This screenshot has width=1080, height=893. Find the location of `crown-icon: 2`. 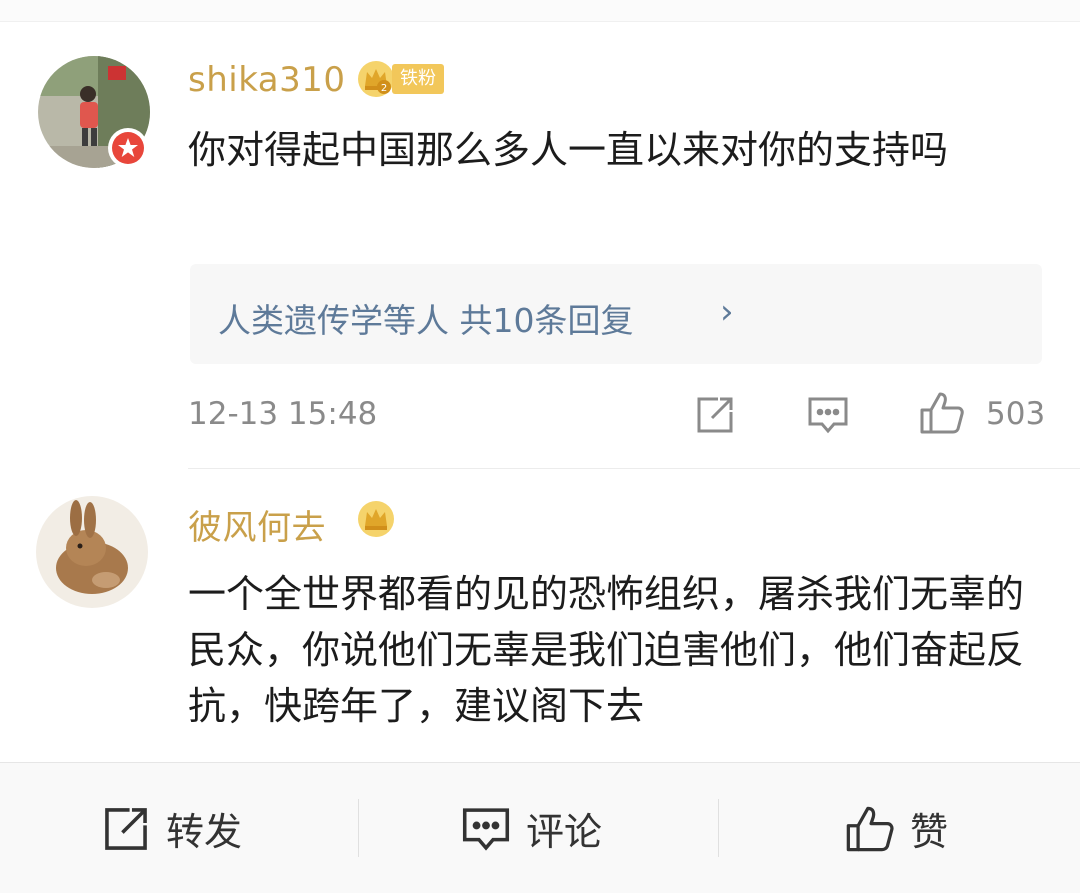

crown-icon: 2 is located at coordinates (376, 81).